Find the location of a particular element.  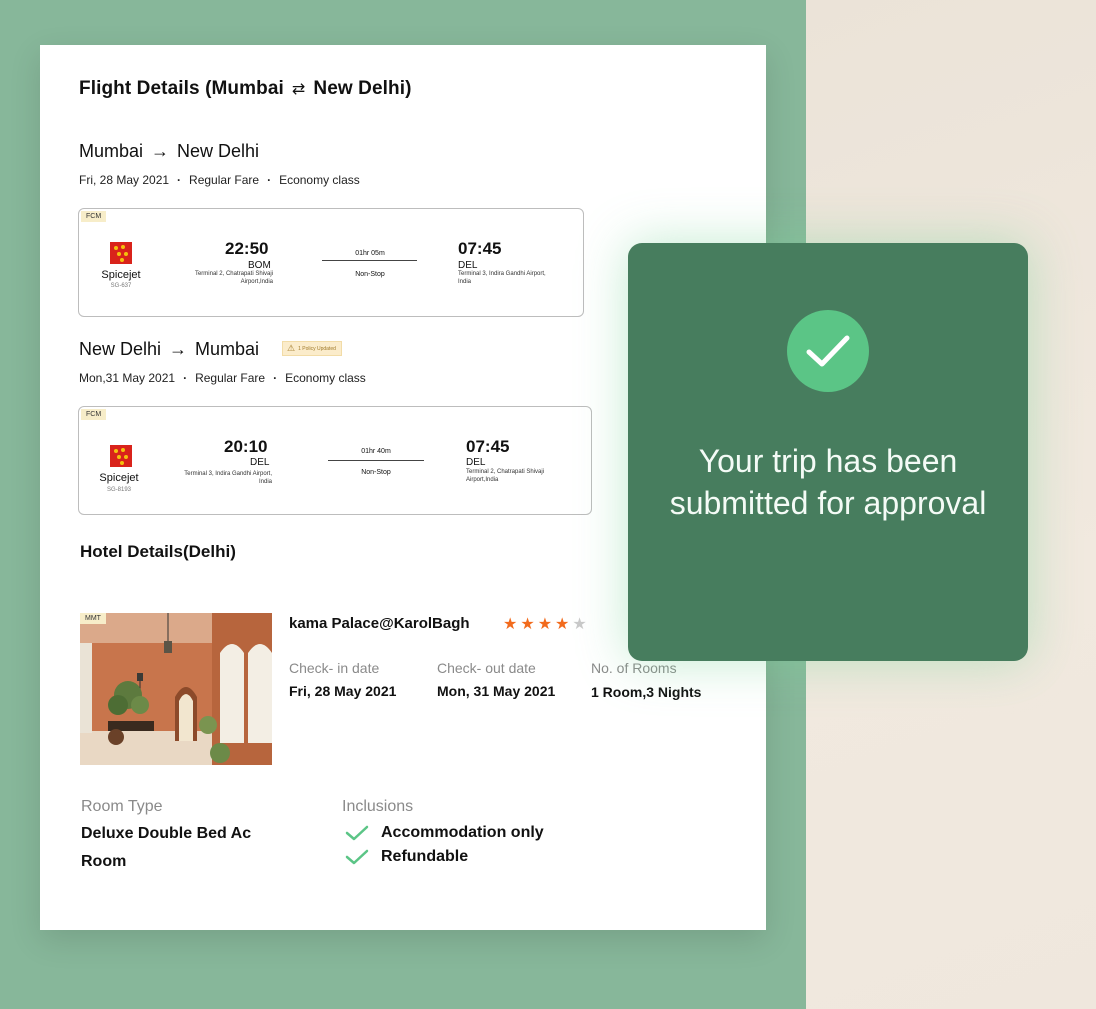

room-type-value: Deluxe Double Bed Ac Room is located at coordinates (166, 848).